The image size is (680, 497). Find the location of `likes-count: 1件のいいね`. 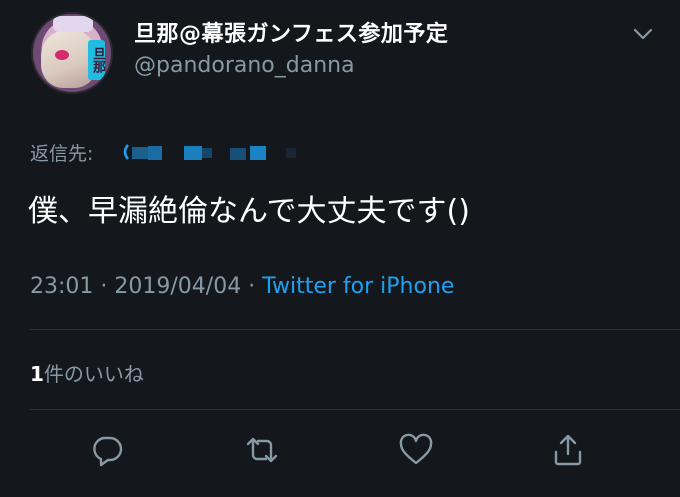

likes-count: 1件のいいね is located at coordinates (87, 372).